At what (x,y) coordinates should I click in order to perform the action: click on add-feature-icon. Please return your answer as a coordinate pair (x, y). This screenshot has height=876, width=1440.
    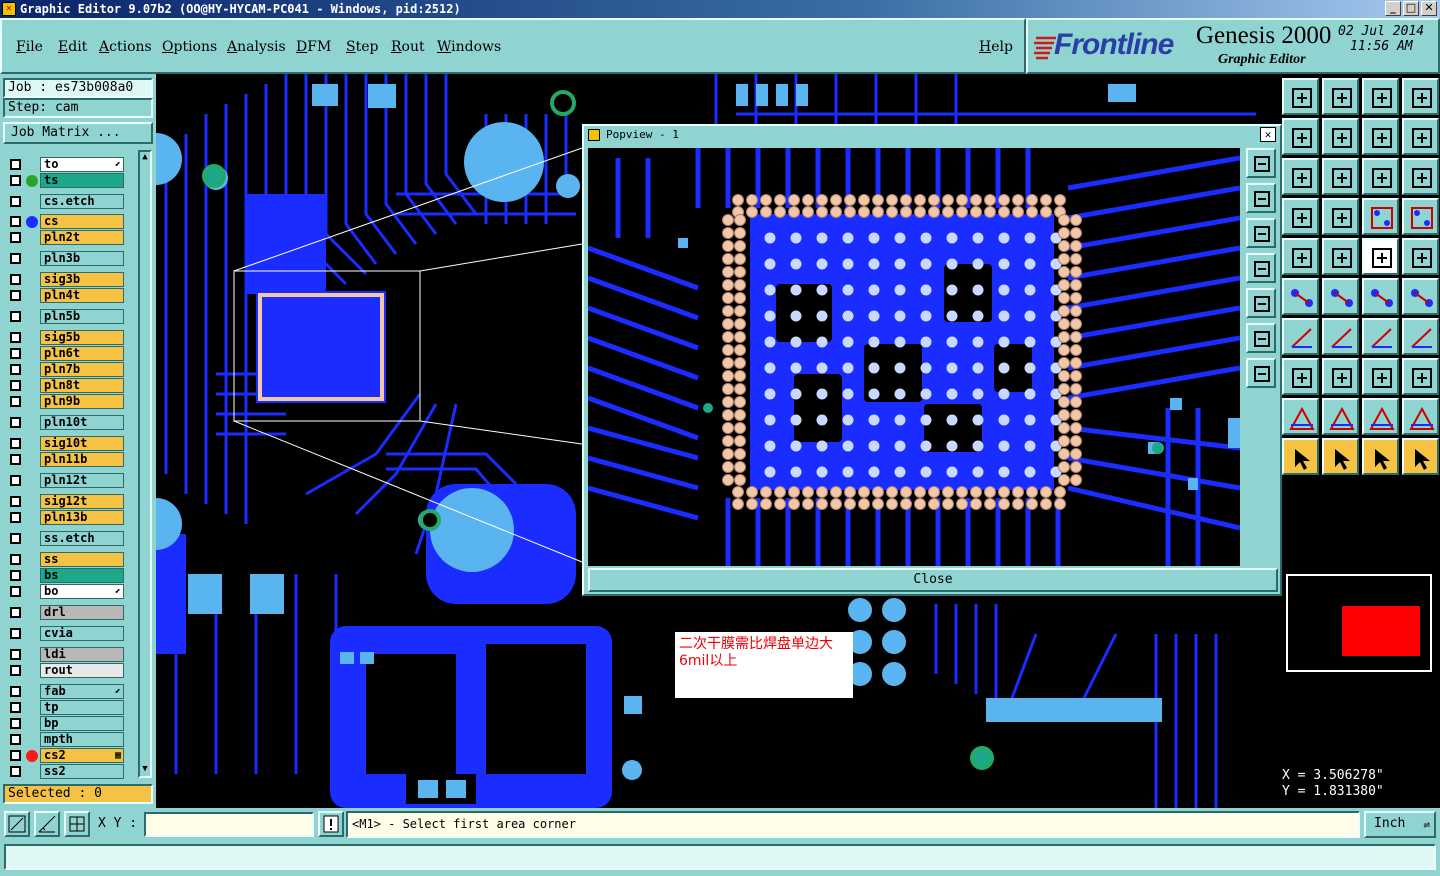
    Looking at the image, I should click on (1300, 256).